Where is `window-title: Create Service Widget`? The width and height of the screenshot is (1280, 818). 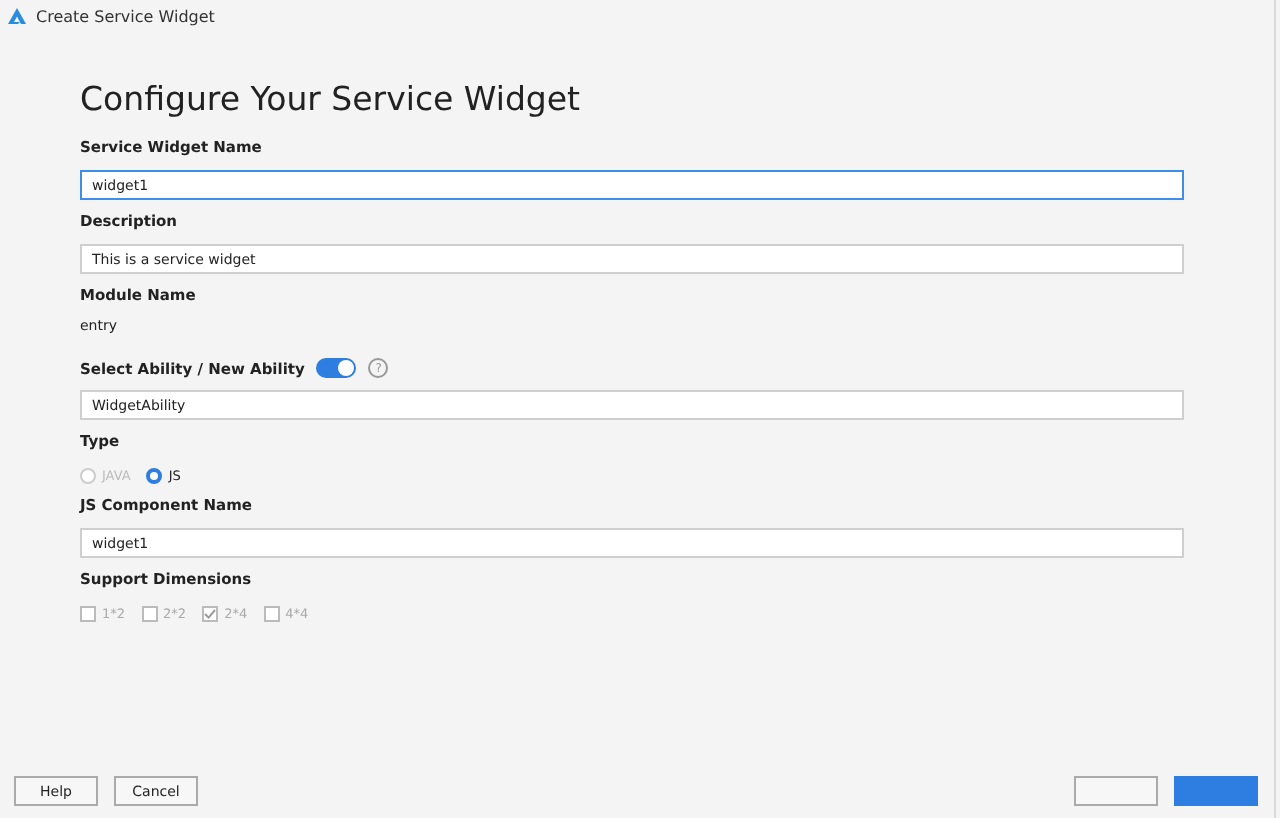 window-title: Create Service Widget is located at coordinates (125, 16).